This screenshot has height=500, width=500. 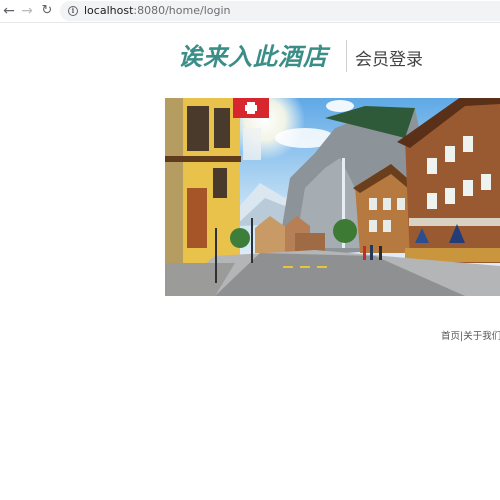 I want to click on browser-toolbar: ← → ↻ i localhost:8080/home/login, so click(x=250, y=11).